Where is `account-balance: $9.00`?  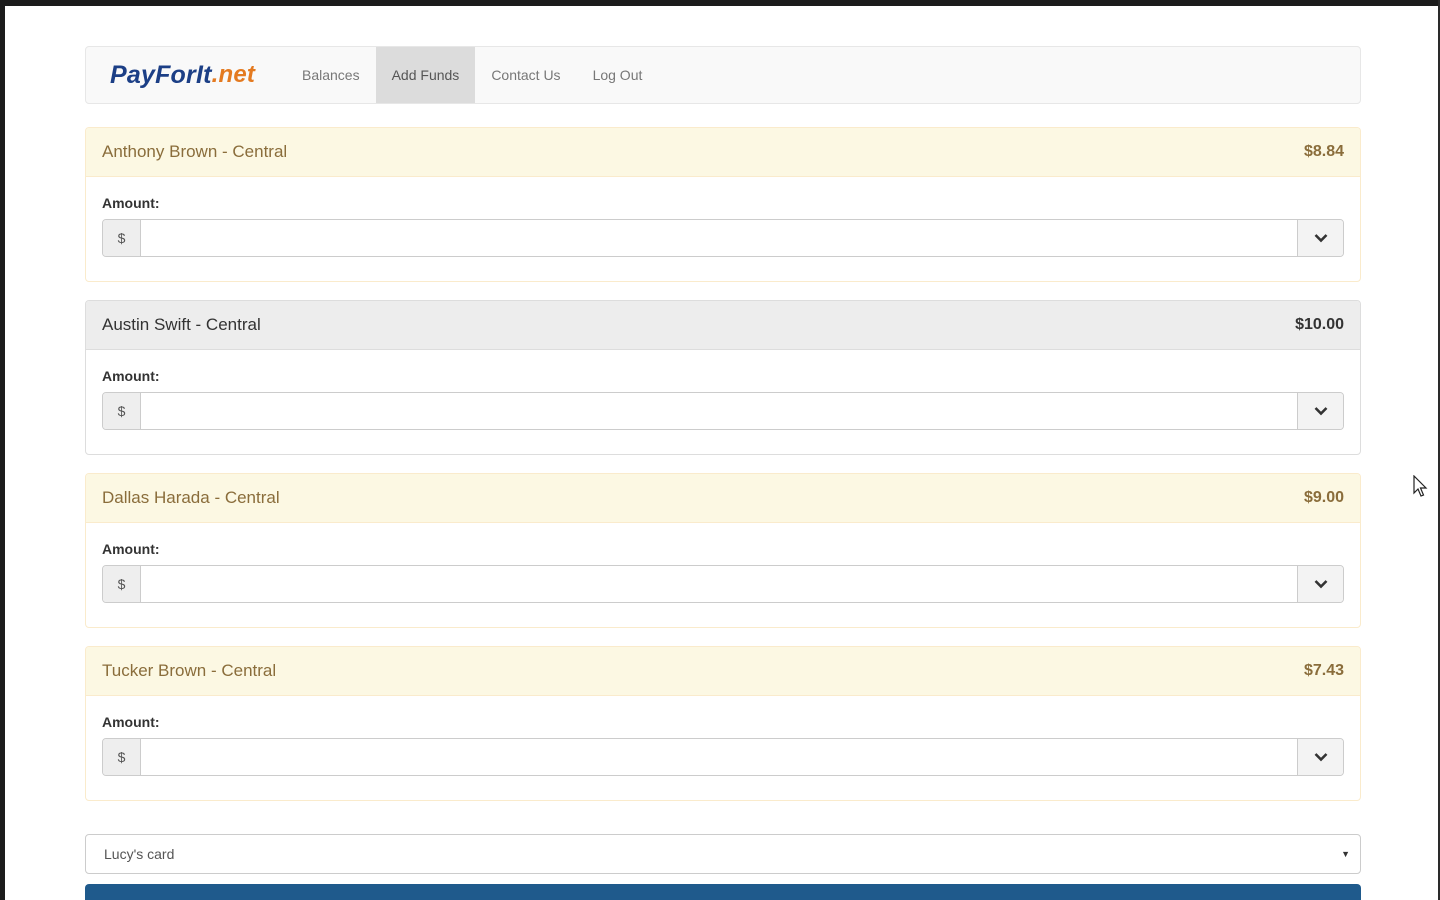 account-balance: $9.00 is located at coordinates (1323, 497).